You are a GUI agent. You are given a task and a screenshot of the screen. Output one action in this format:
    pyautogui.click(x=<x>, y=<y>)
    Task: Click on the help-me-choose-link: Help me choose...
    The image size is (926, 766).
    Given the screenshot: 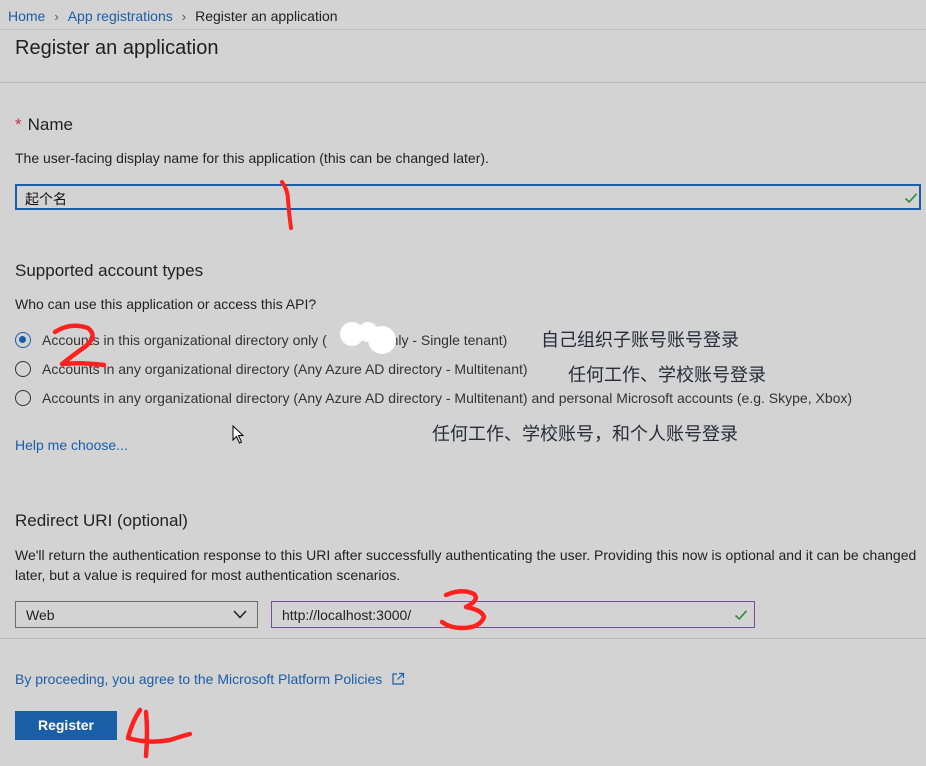 What is the action you would take?
    pyautogui.click(x=71, y=445)
    